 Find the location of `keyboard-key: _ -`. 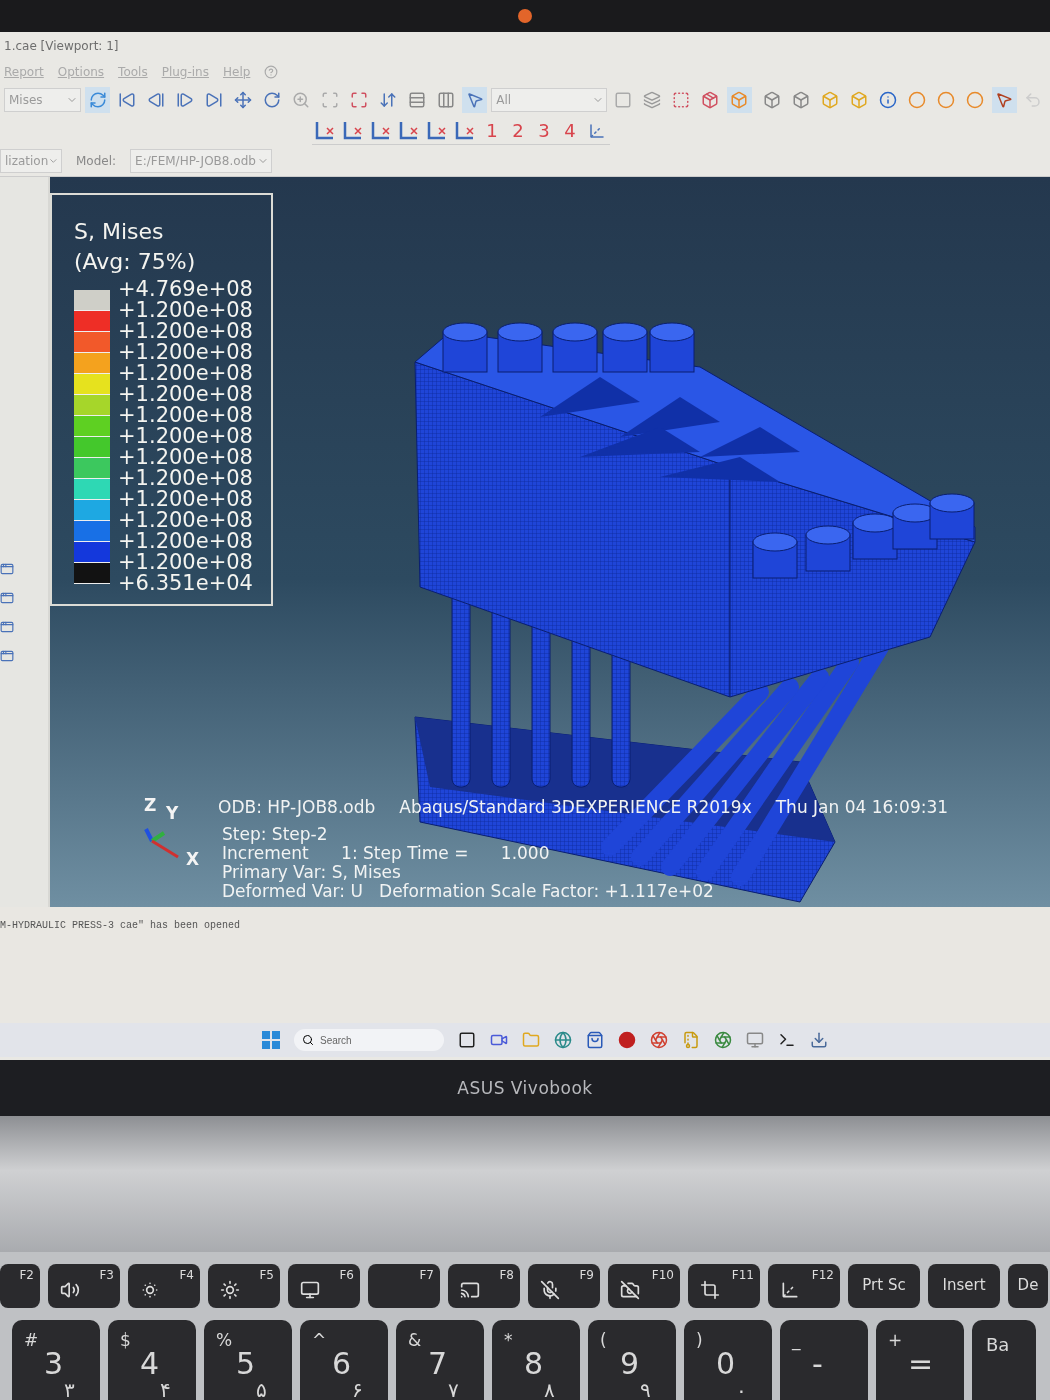

keyboard-key: _ - is located at coordinates (824, 1360).